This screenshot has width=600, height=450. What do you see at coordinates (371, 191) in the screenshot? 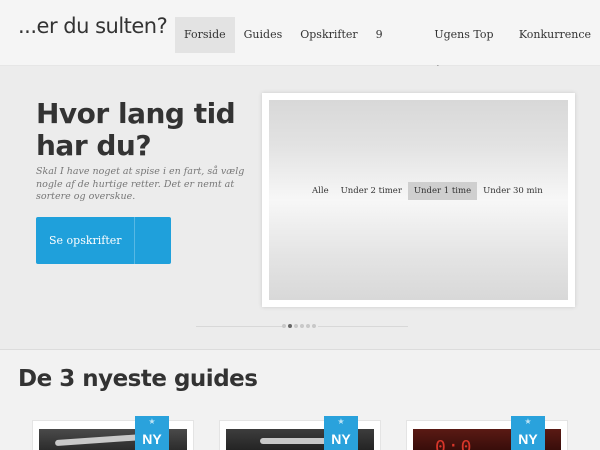
I see `filter-under-2-timer: Under 2 timer` at bounding box center [371, 191].